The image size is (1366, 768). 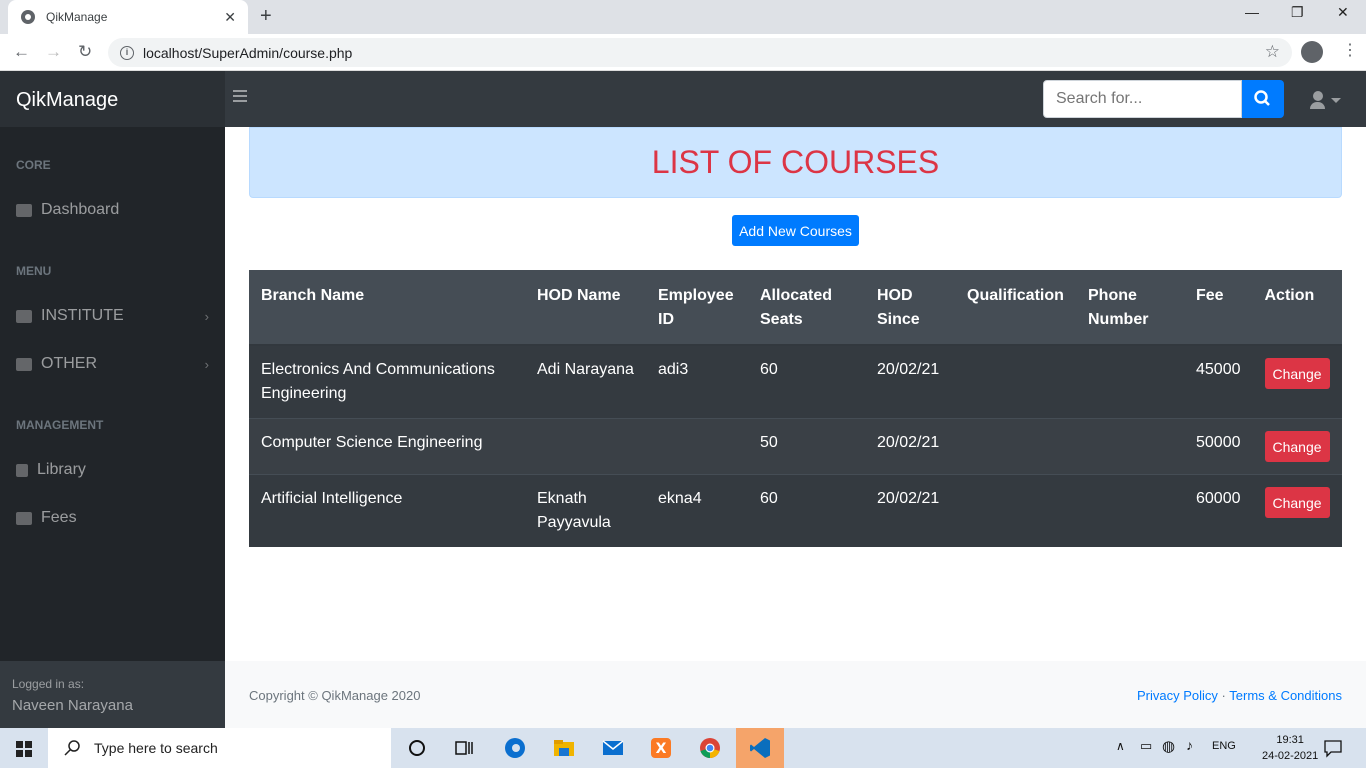 I want to click on column-header: Qualification, so click(x=1015, y=308).